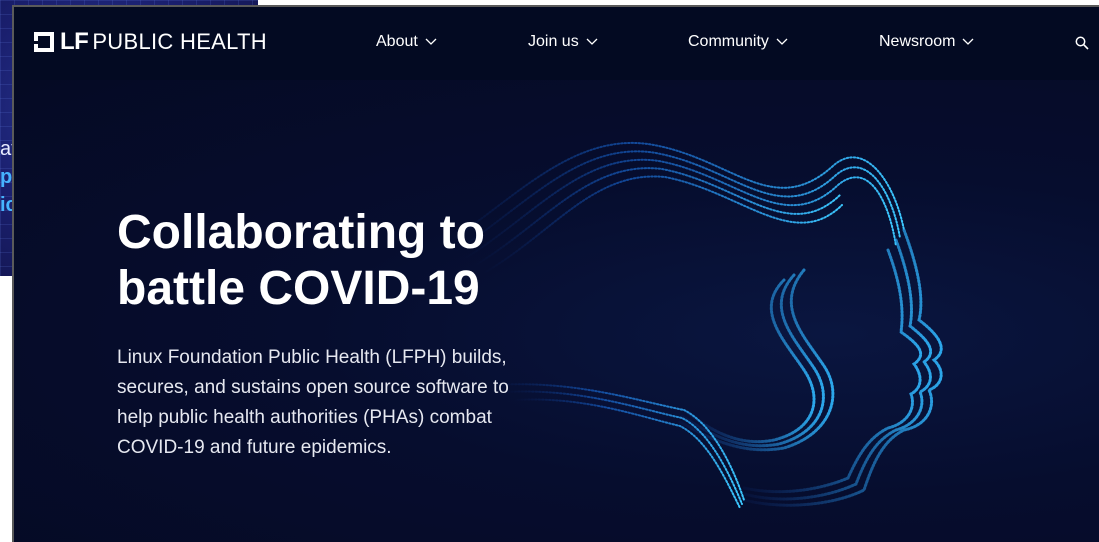 This screenshot has height=542, width=1099. Describe the element at coordinates (917, 41) in the screenshot. I see `nav-item-label: Newsroom` at that location.